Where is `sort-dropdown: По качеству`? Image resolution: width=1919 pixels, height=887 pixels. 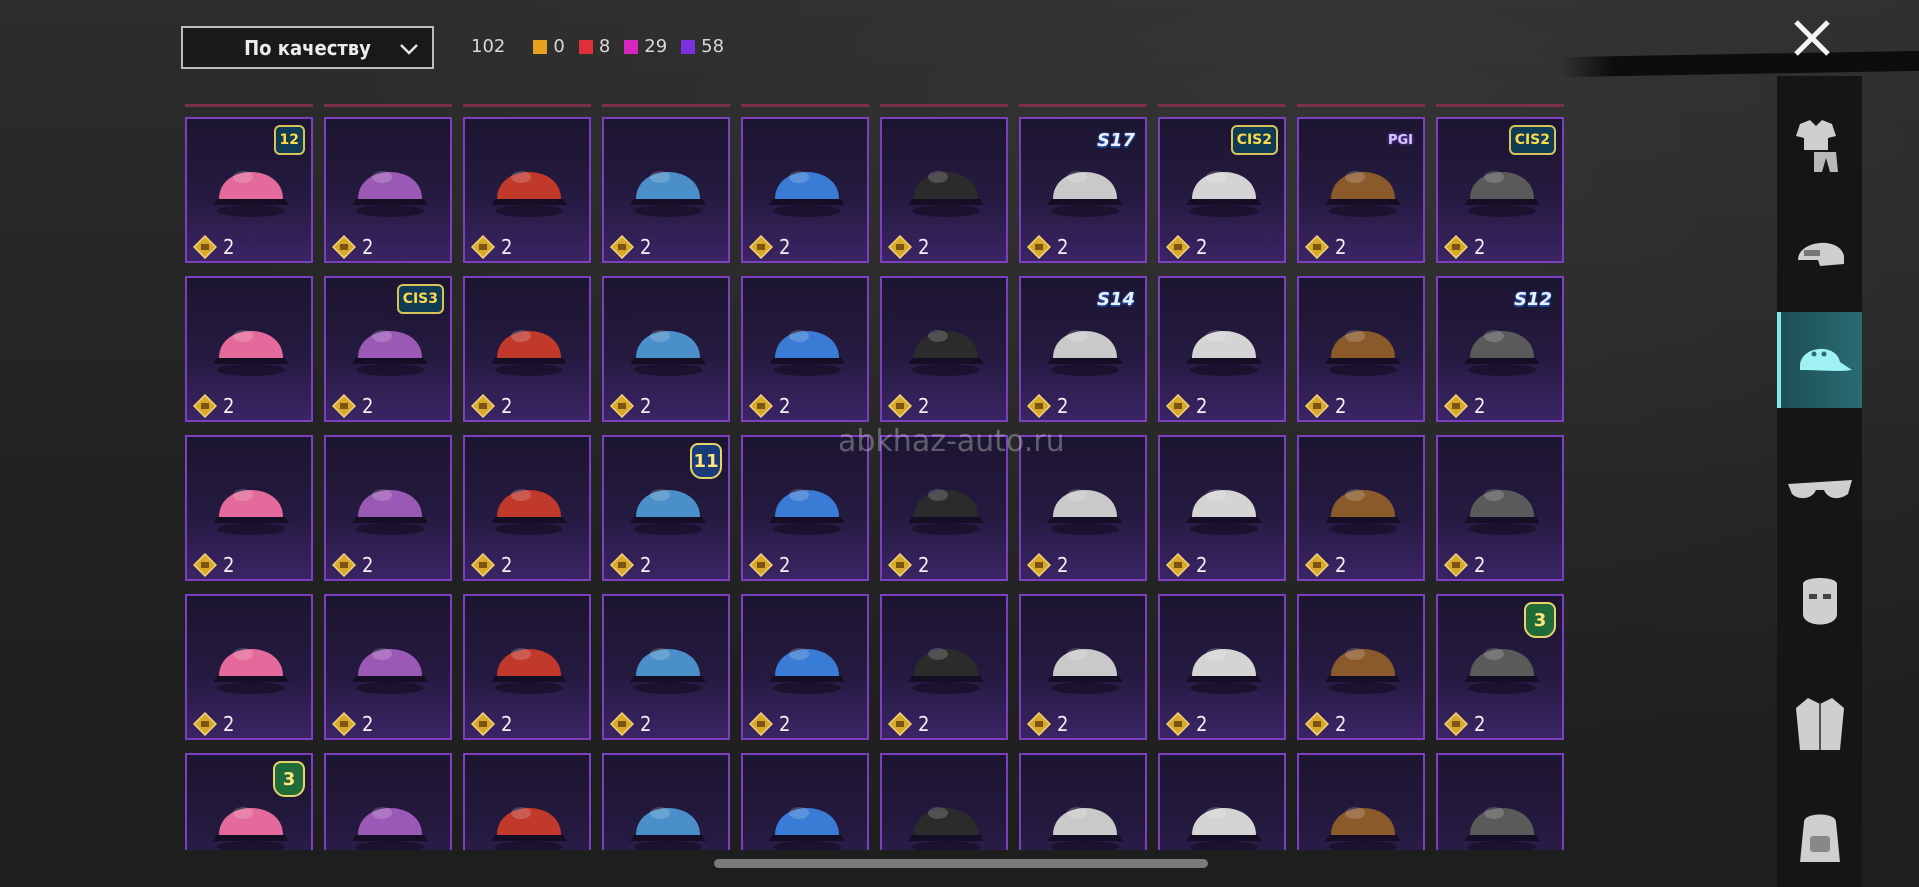 sort-dropdown: По качеству is located at coordinates (307, 47).